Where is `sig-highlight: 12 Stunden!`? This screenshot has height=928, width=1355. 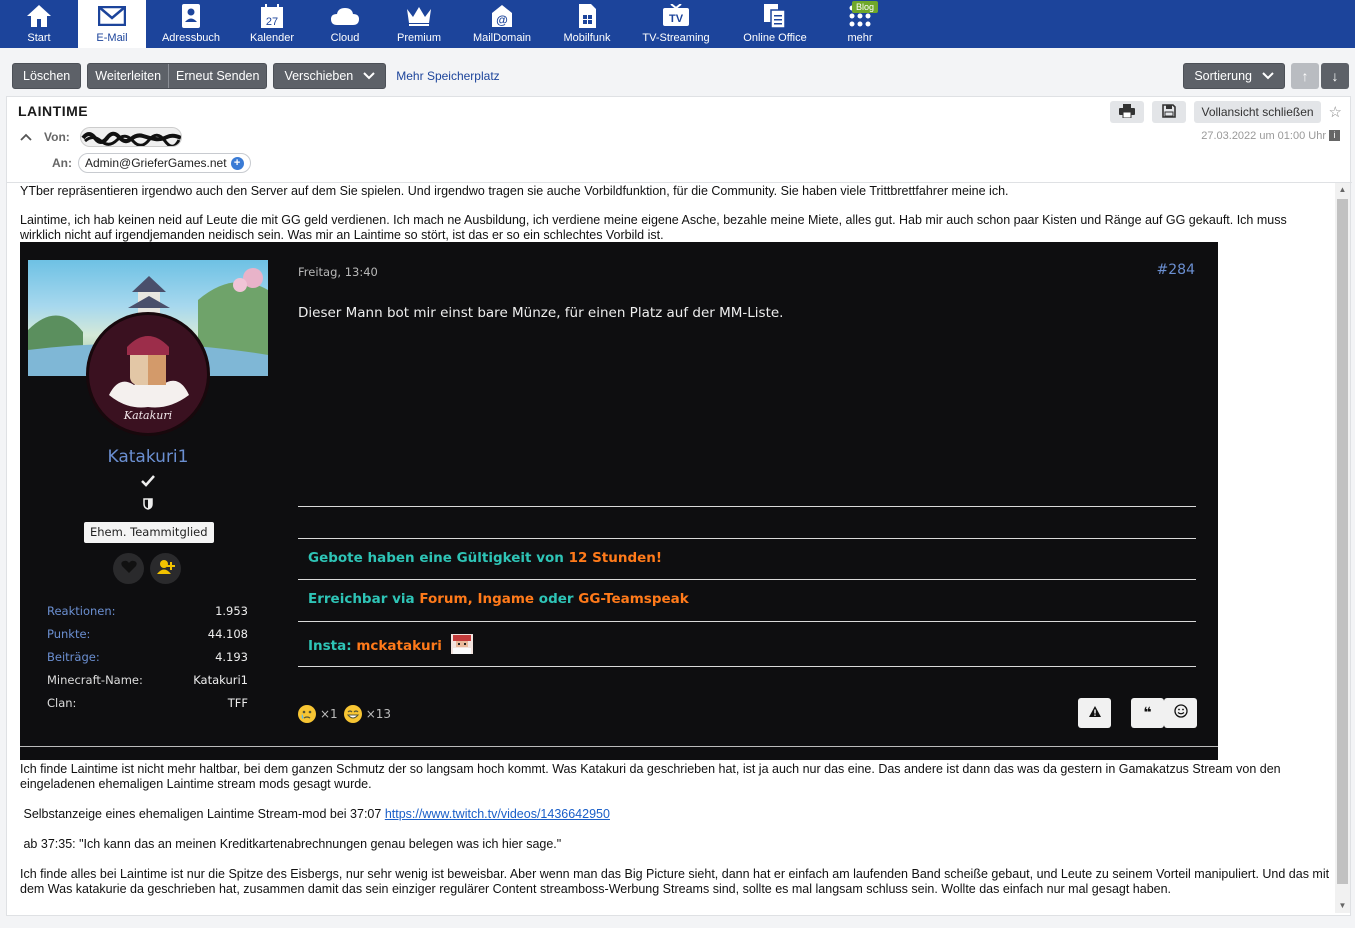
sig-highlight: 12 Stunden! is located at coordinates (615, 558).